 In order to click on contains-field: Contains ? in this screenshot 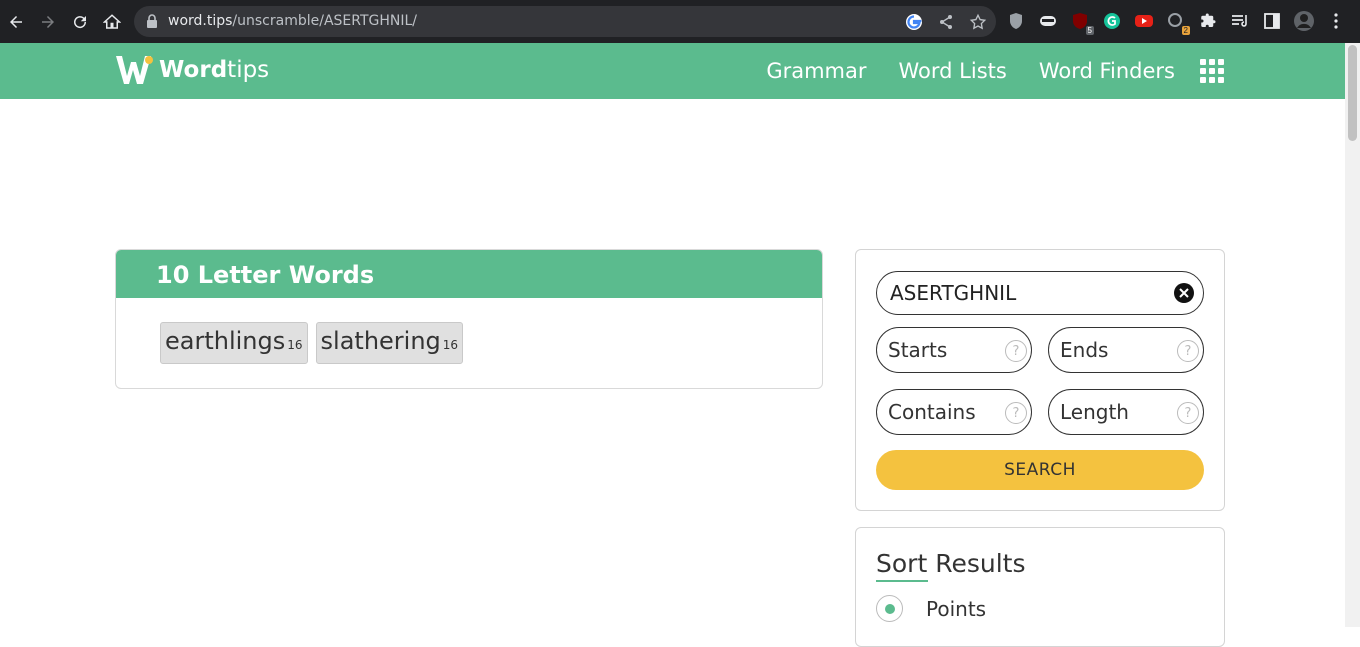, I will do `click(954, 412)`.